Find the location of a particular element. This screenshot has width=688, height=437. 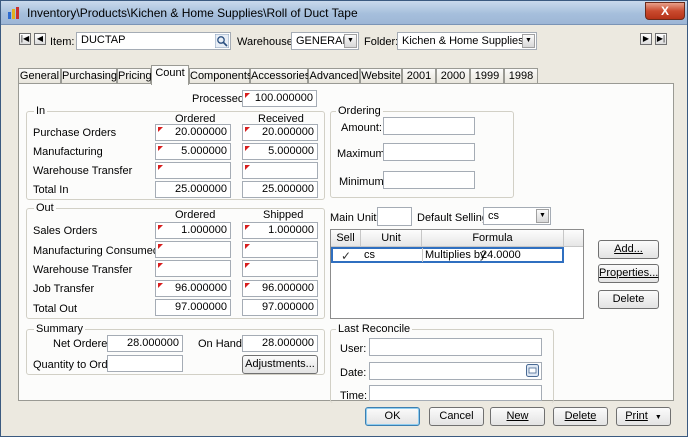

new-button: New is located at coordinates (517, 416).